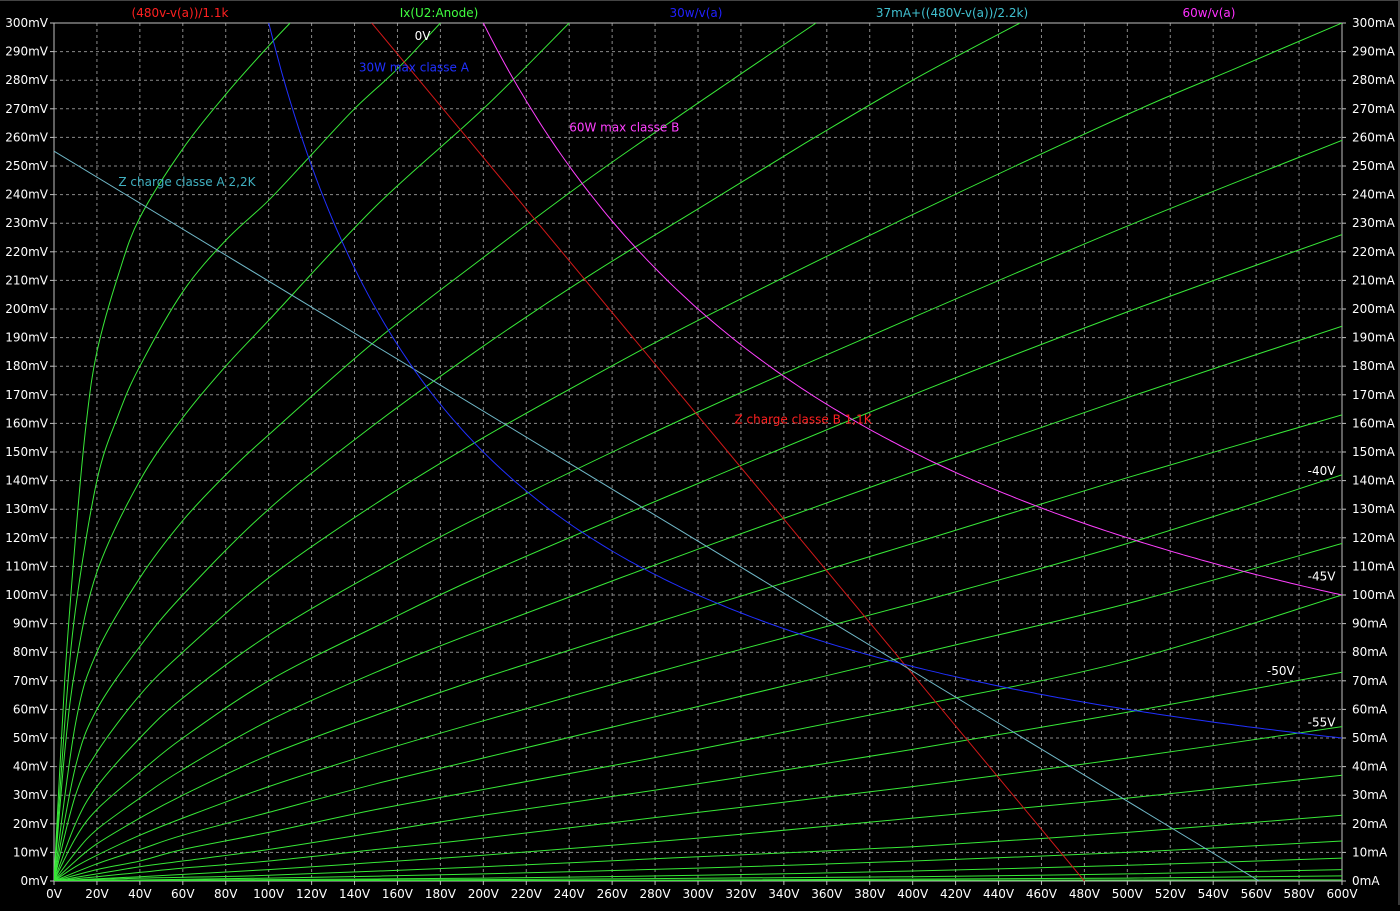  Describe the element at coordinates (398, 894) in the screenshot. I see `x-tick-label: 160V` at that location.